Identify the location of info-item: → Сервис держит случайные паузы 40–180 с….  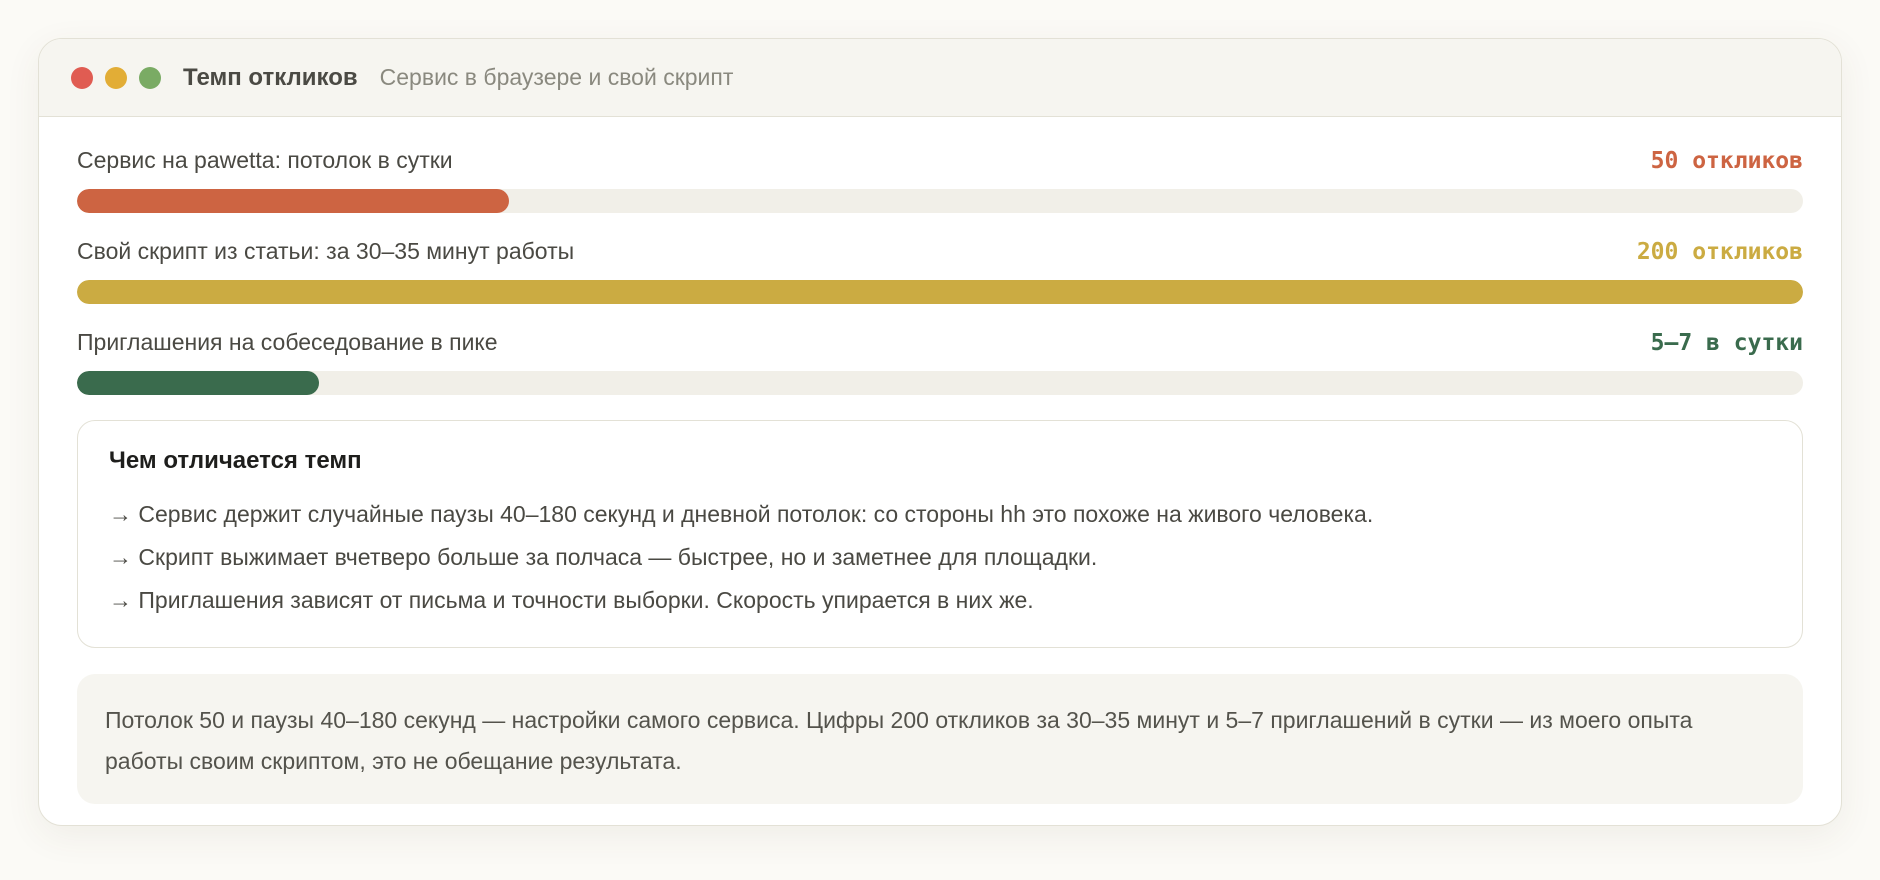
(741, 514).